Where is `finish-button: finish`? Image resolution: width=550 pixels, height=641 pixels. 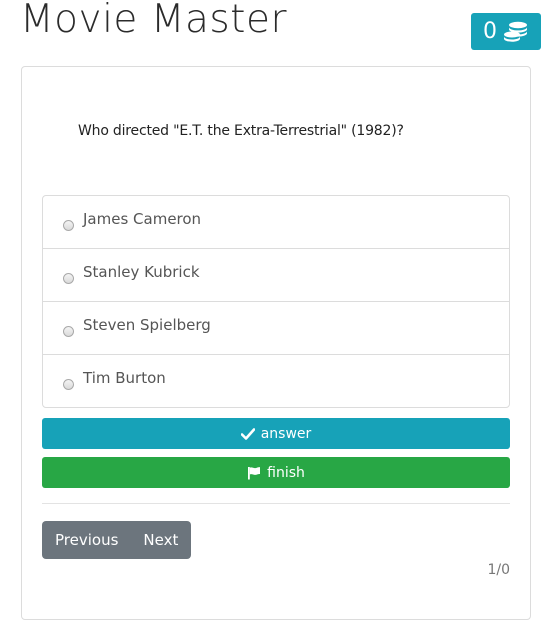 finish-button: finish is located at coordinates (276, 472).